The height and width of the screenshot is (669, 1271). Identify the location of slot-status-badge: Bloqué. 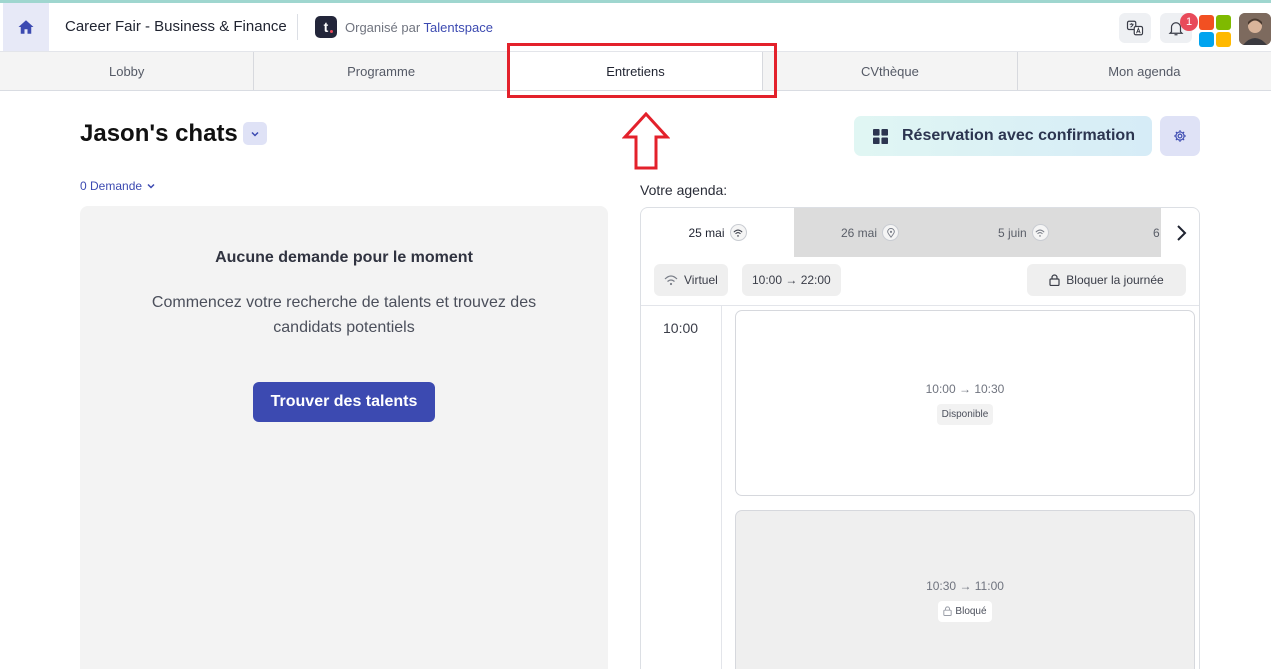
(965, 611).